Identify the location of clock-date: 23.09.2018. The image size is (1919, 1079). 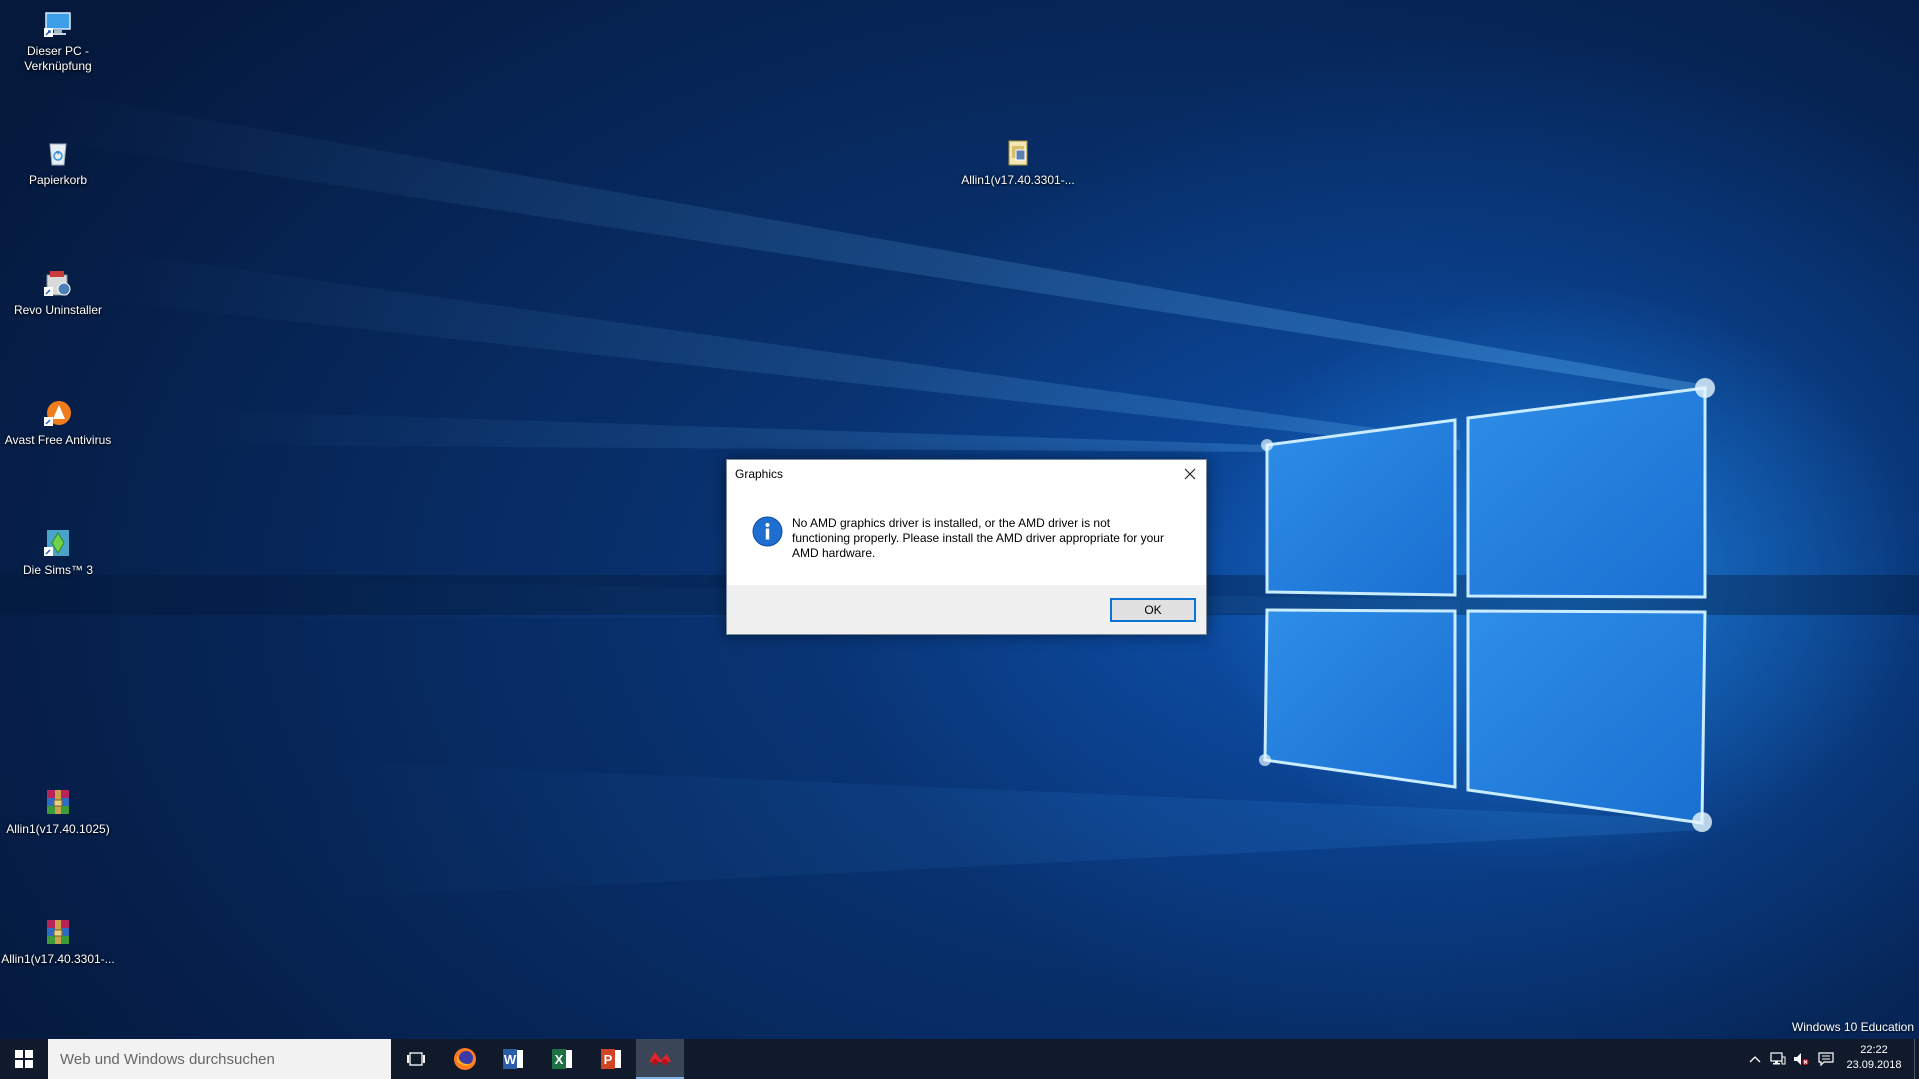
(1874, 1065).